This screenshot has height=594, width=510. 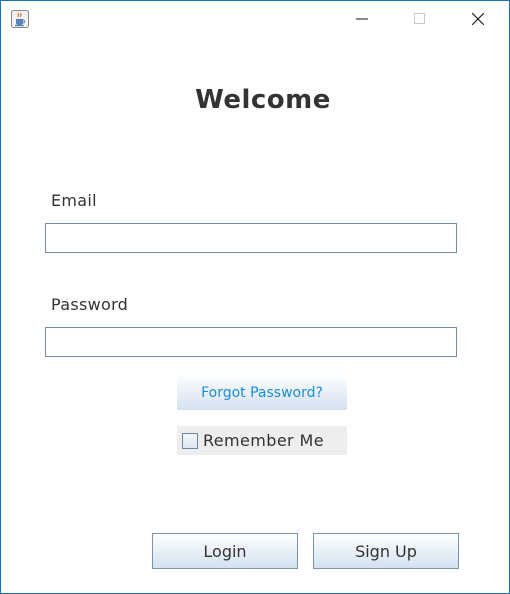 I want to click on close-button, so click(x=478, y=19).